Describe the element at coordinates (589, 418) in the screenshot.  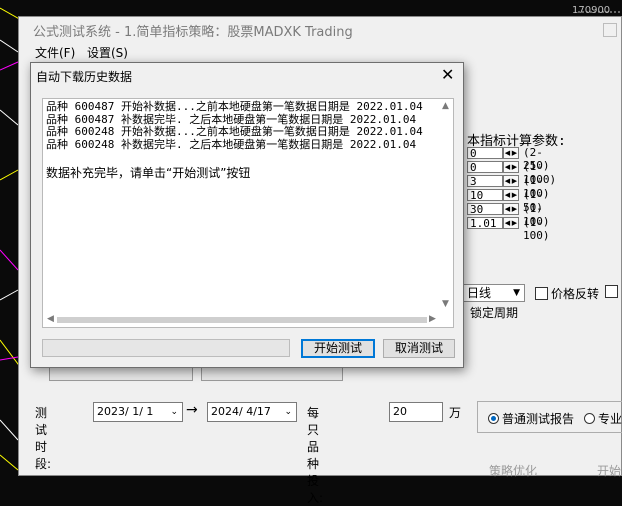
I see `radio-icon` at that location.